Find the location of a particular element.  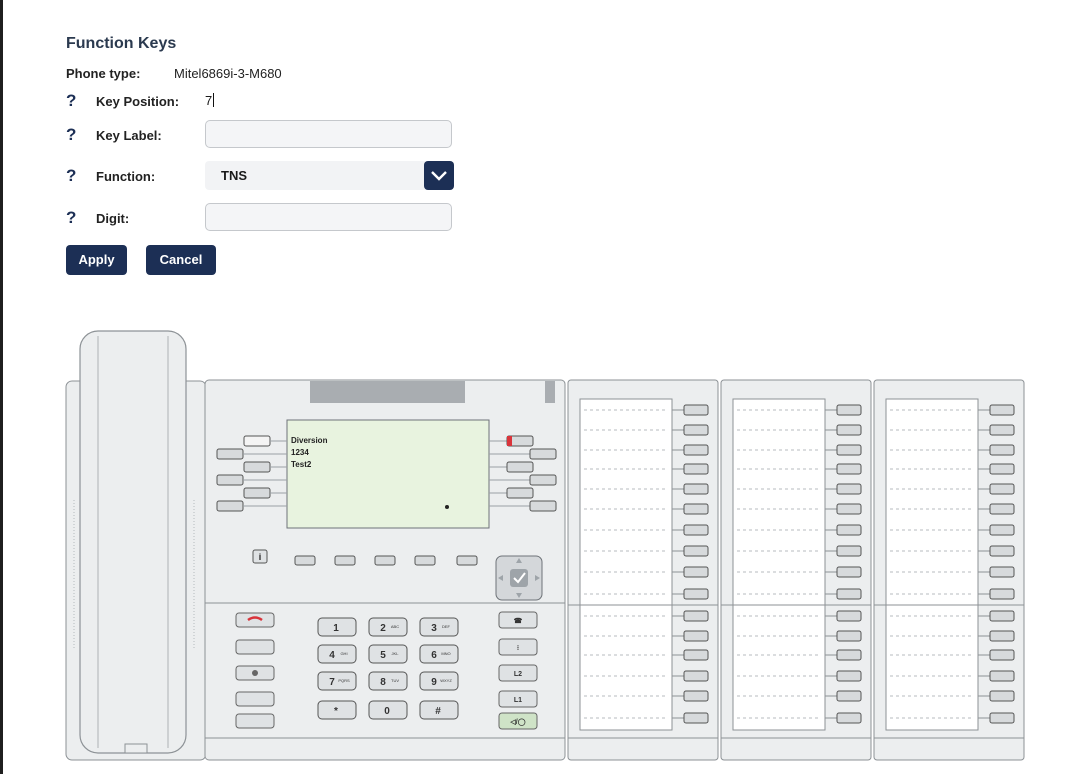

keypad-digit: 3 is located at coordinates (434, 628).